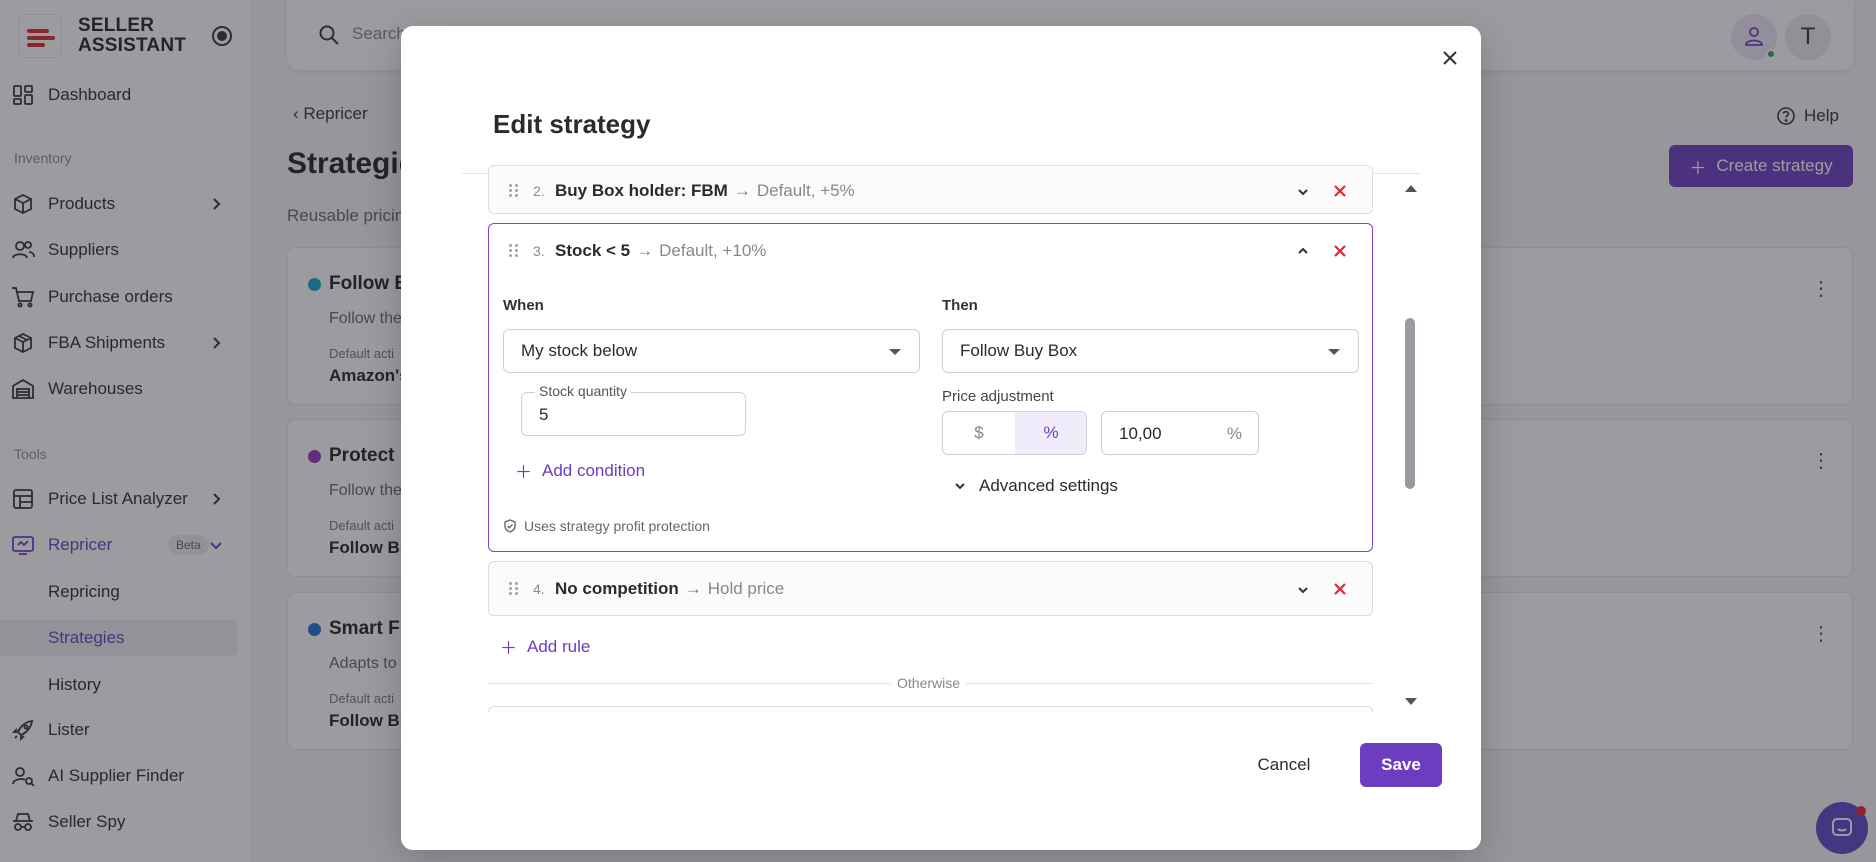 The image size is (1876, 862). I want to click on rule-summary: Buy Box holder: FBM → Default, +5%, so click(705, 190).